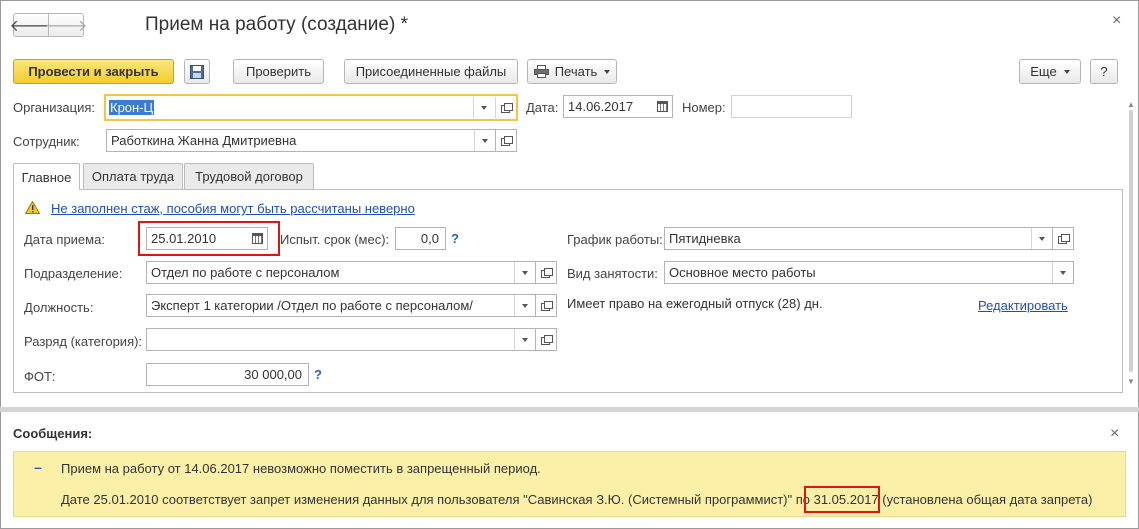 This screenshot has height=529, width=1139. Describe the element at coordinates (335, 239) in the screenshot. I see `probation-label: Испыт. срок (мес):` at that location.